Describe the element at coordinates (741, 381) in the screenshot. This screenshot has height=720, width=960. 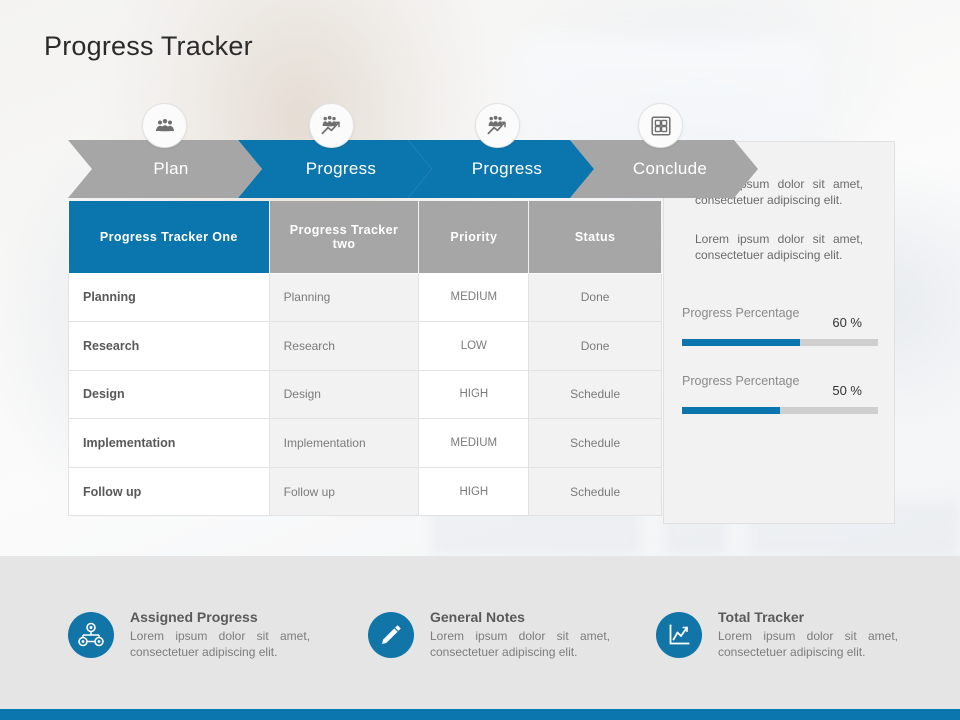
I see `progress-label-2: Progress Percentage` at that location.